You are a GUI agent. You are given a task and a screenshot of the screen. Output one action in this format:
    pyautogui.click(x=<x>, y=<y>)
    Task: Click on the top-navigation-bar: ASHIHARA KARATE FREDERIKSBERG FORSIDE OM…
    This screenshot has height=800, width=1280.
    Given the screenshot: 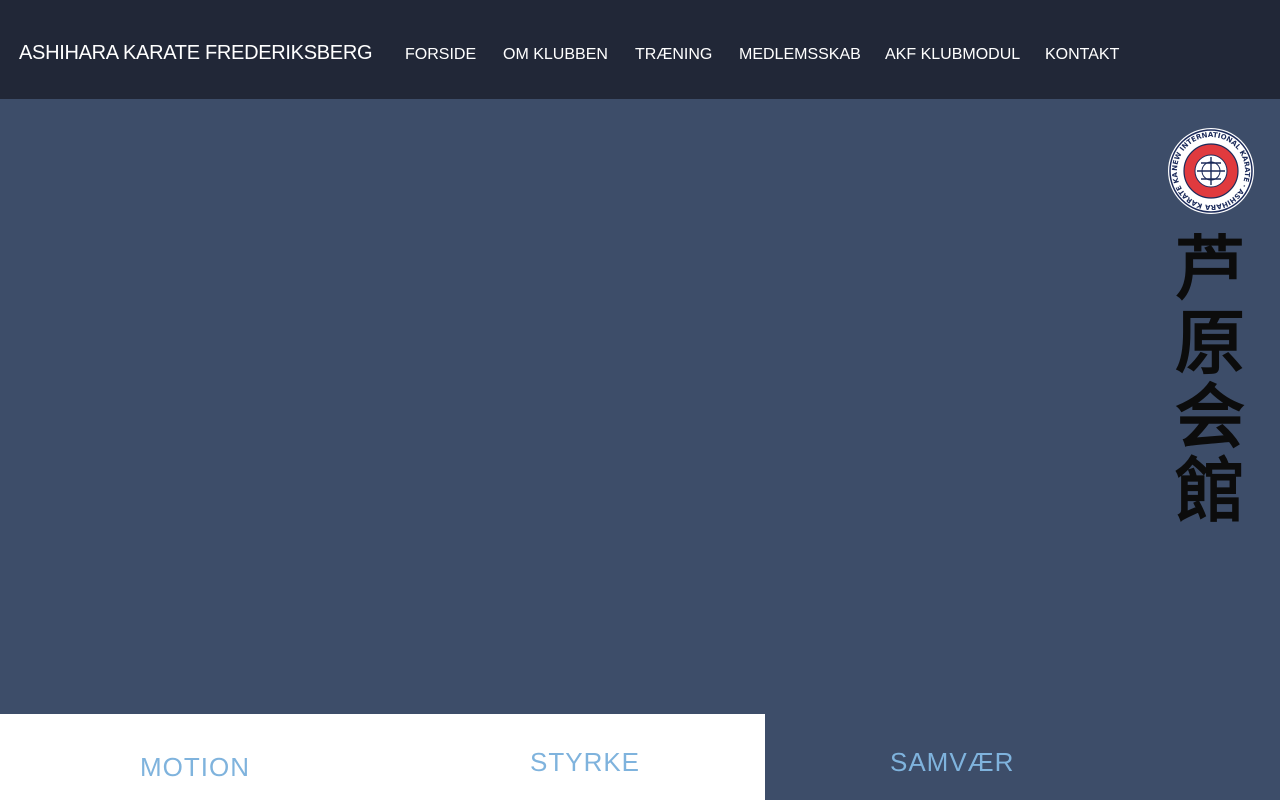 What is the action you would take?
    pyautogui.click(x=640, y=49)
    